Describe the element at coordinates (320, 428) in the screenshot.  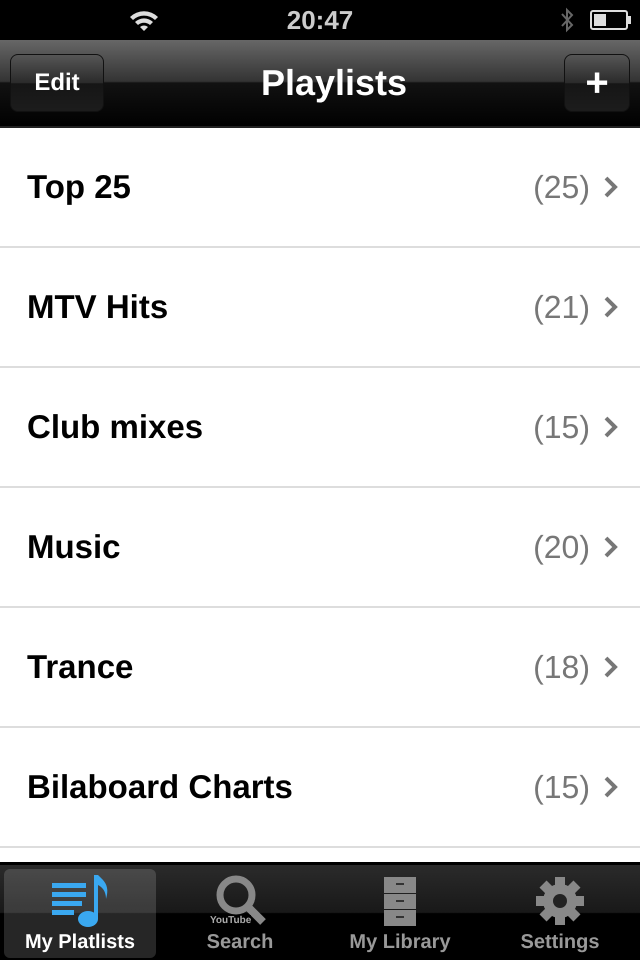
I see `playlist-row: Club mixes (15)` at that location.